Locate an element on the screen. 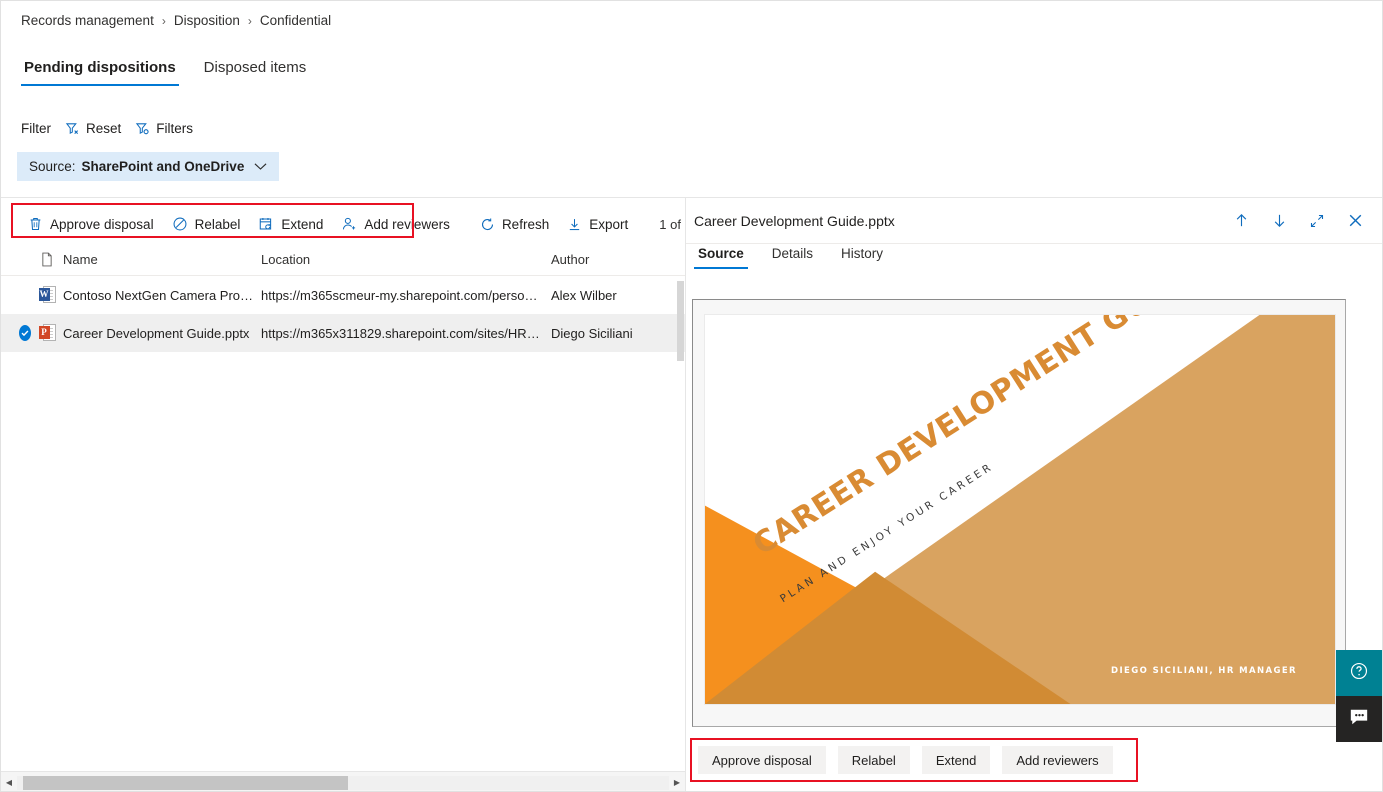 The image size is (1383, 792). scrollbar-thumb is located at coordinates (185, 782).